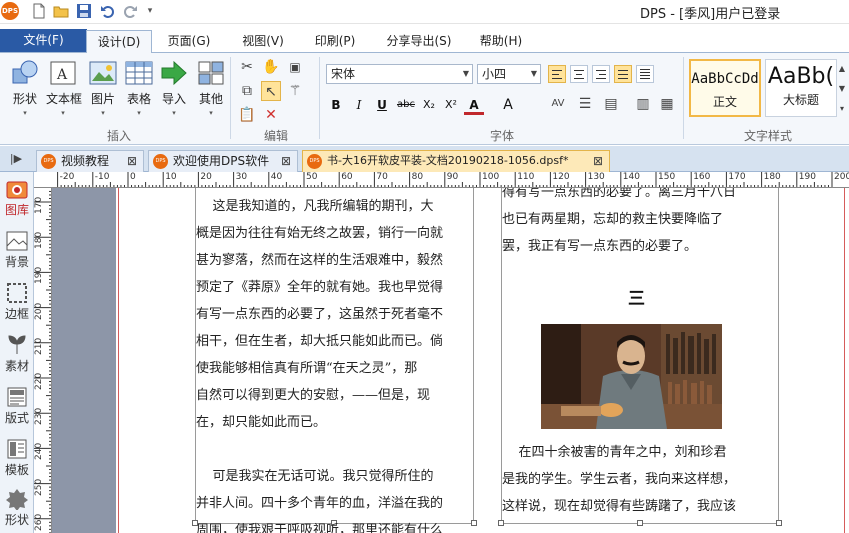 Image resolution: width=849 pixels, height=533 pixels. I want to click on distribute-button, so click(645, 74).